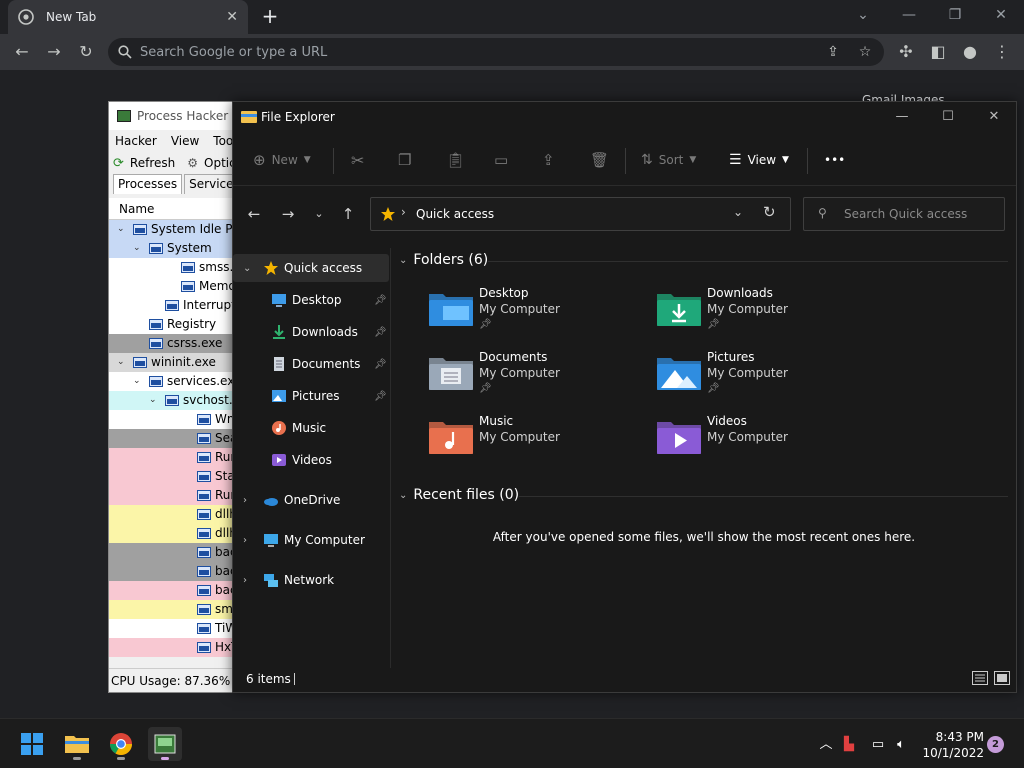 The width and height of the screenshot is (1024, 768). What do you see at coordinates (539, 444) in the screenshot?
I see `folder-tile-music: Music My Computer` at bounding box center [539, 444].